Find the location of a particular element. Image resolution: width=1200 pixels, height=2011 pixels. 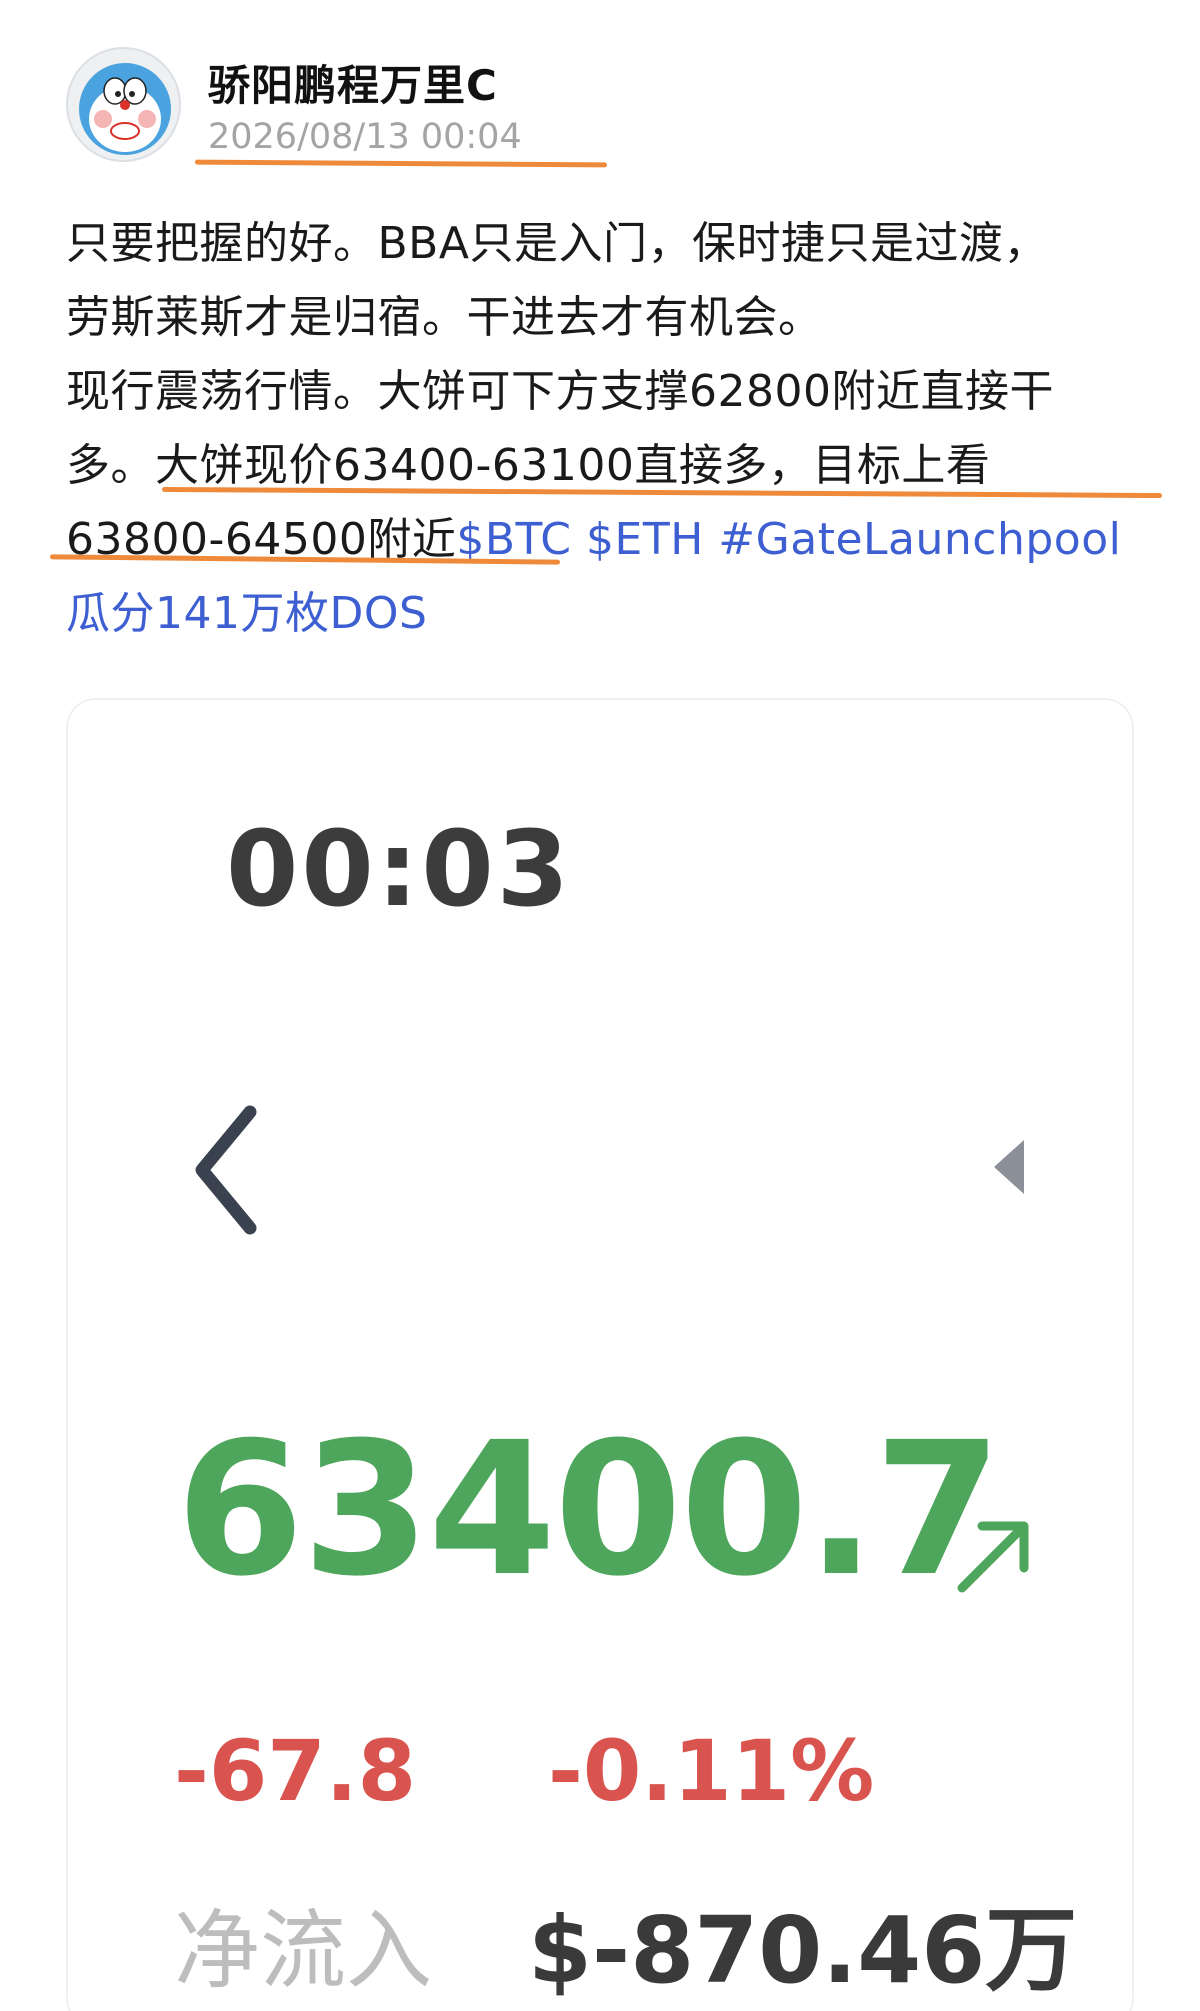

triangle-right-icon is located at coordinates (1011, 1167).